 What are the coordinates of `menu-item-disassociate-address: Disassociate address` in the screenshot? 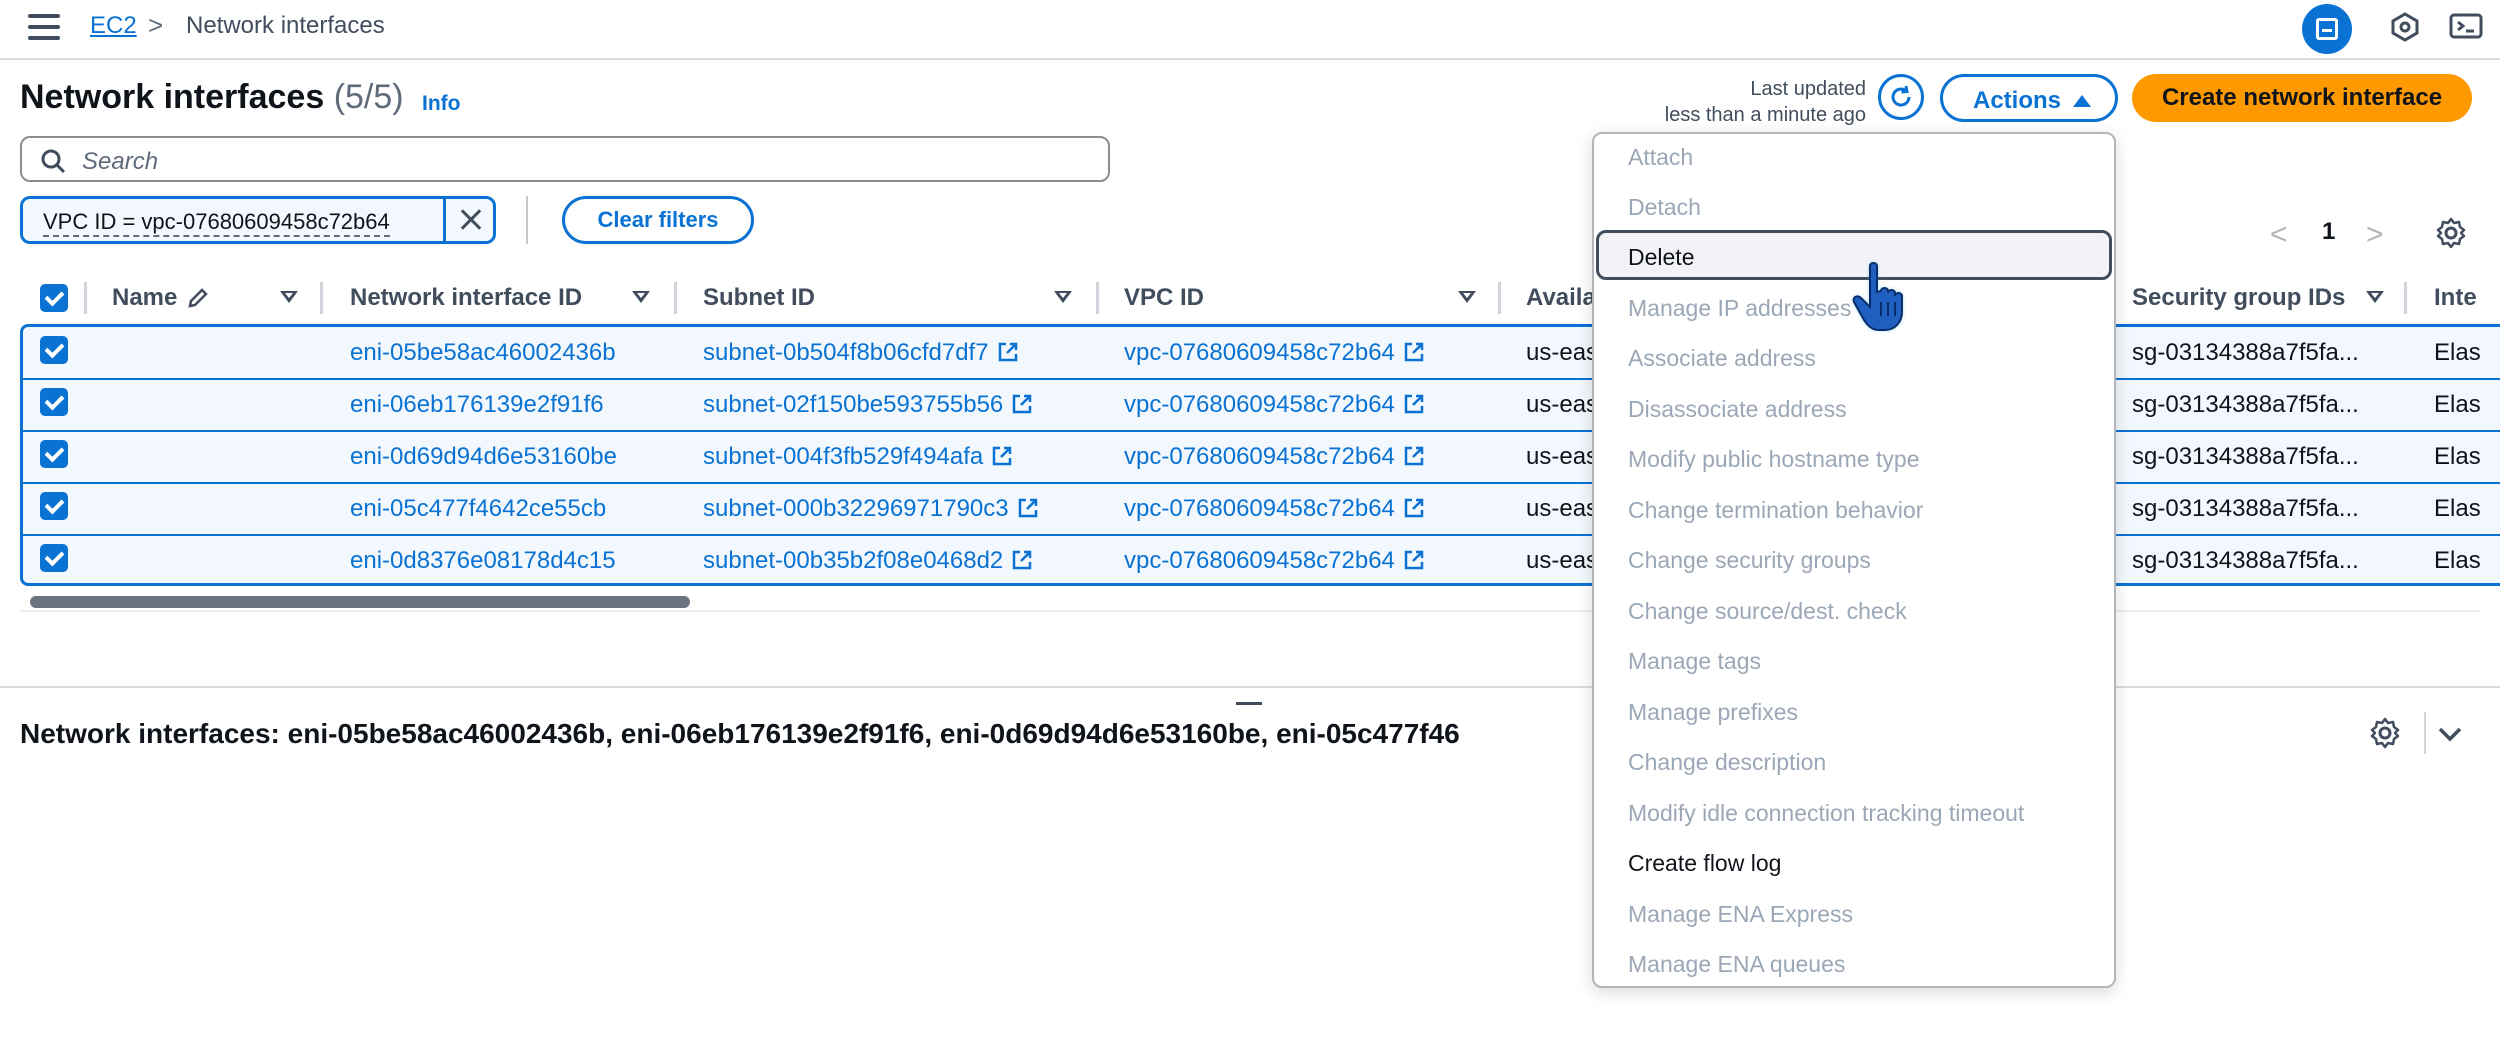 It's located at (1737, 409).